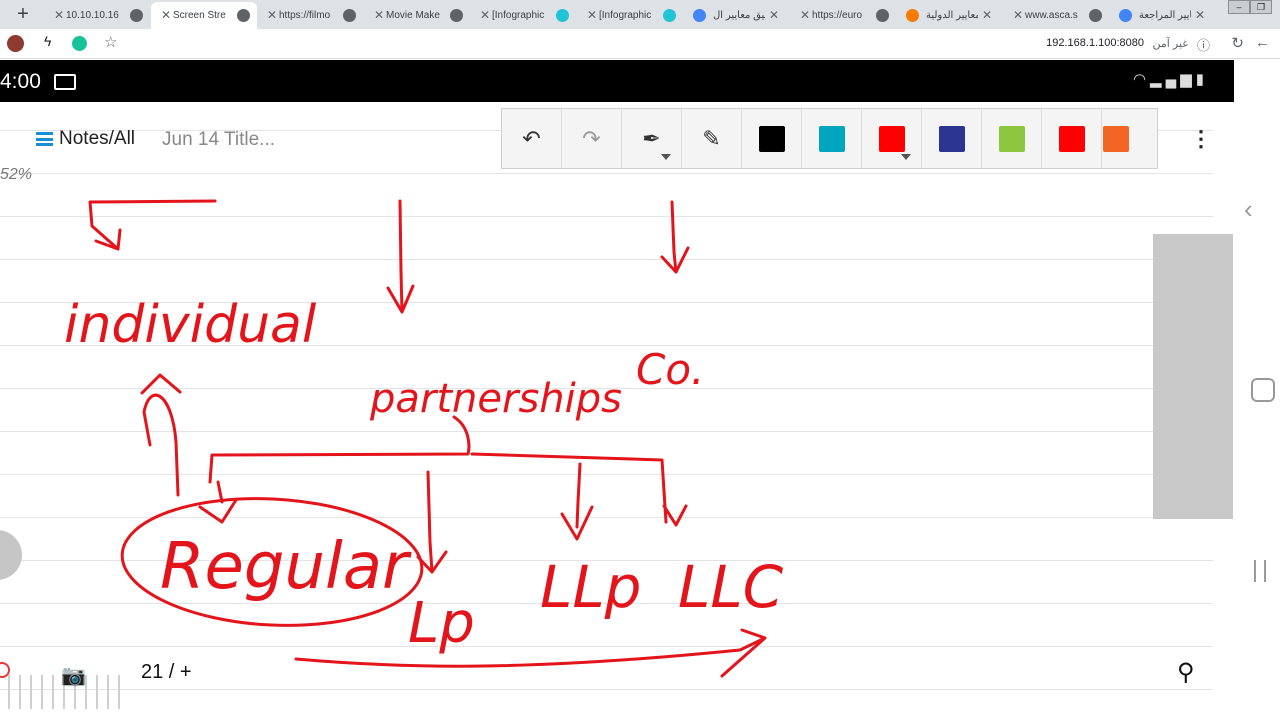 The width and height of the screenshot is (1280, 720). What do you see at coordinates (97, 15) in the screenshot?
I see `browser-tab: ✕ 10.10.10.16` at bounding box center [97, 15].